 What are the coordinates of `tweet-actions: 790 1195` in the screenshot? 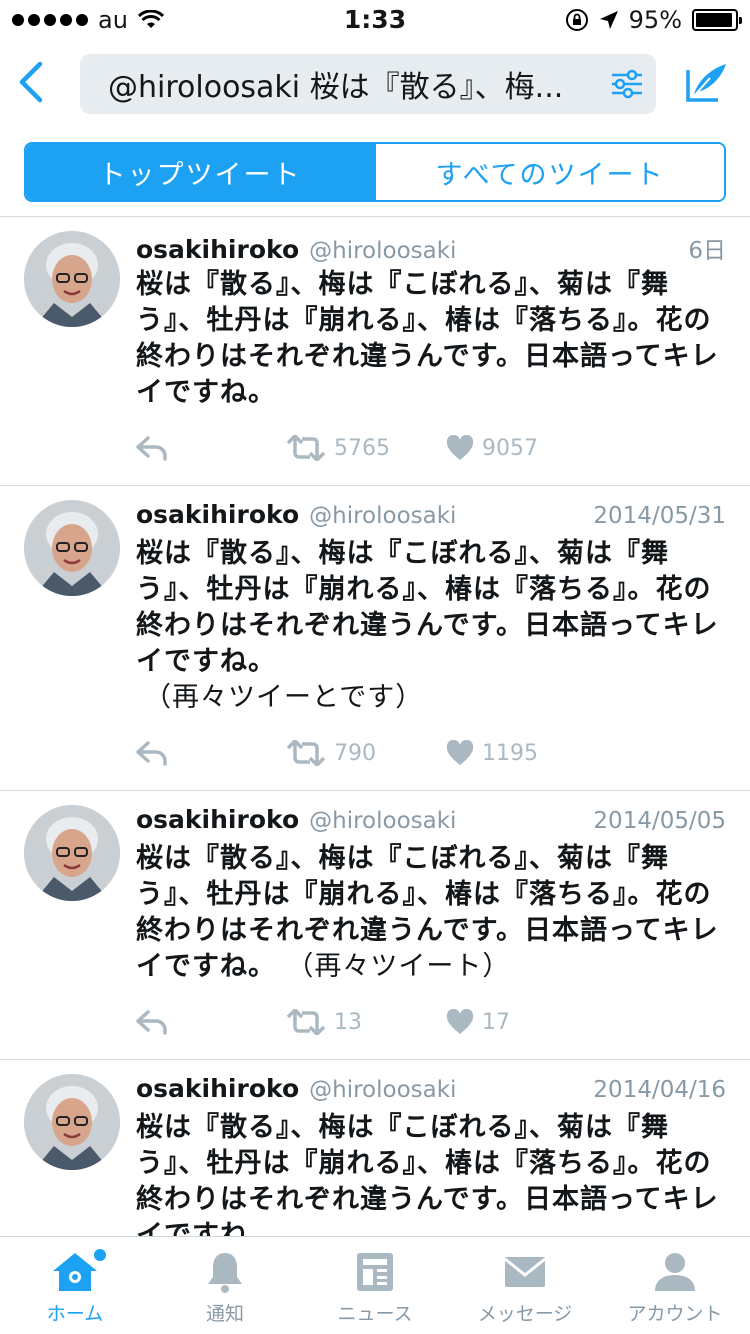 It's located at (431, 753).